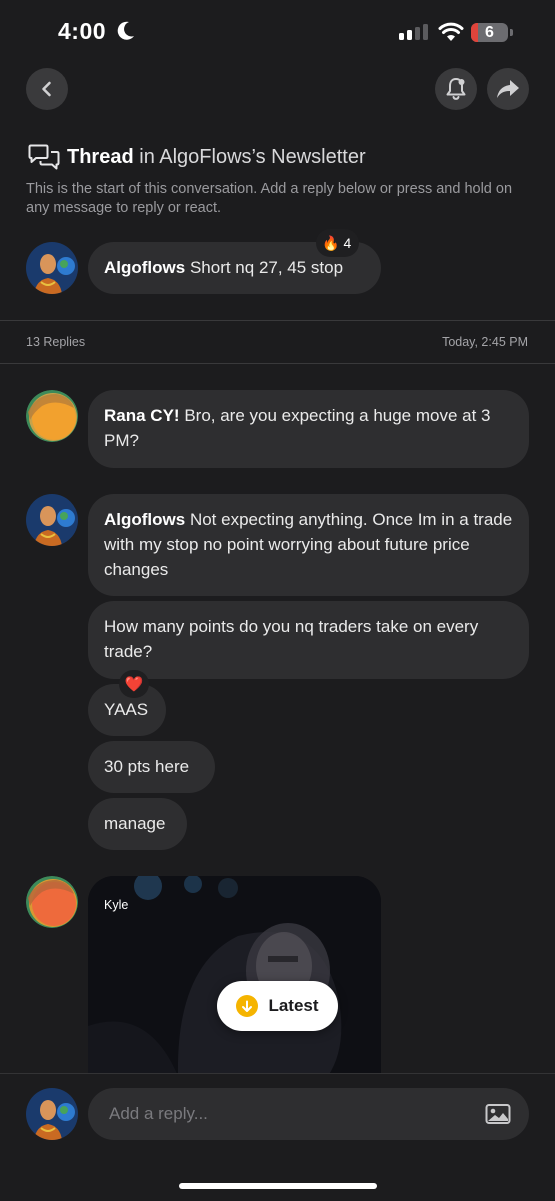  I want to click on message-bubble: manage, so click(137, 824).